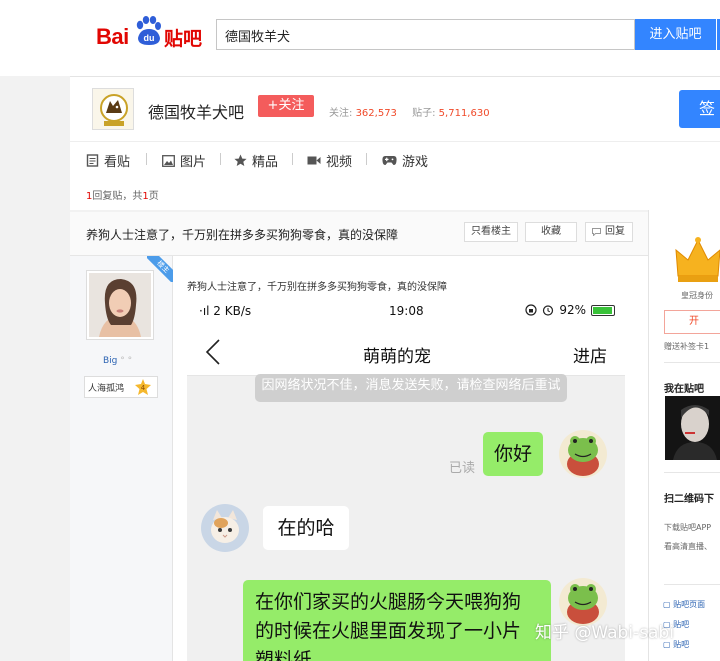  I want to click on sign-card-text: 赠送补签卡1, so click(687, 346).